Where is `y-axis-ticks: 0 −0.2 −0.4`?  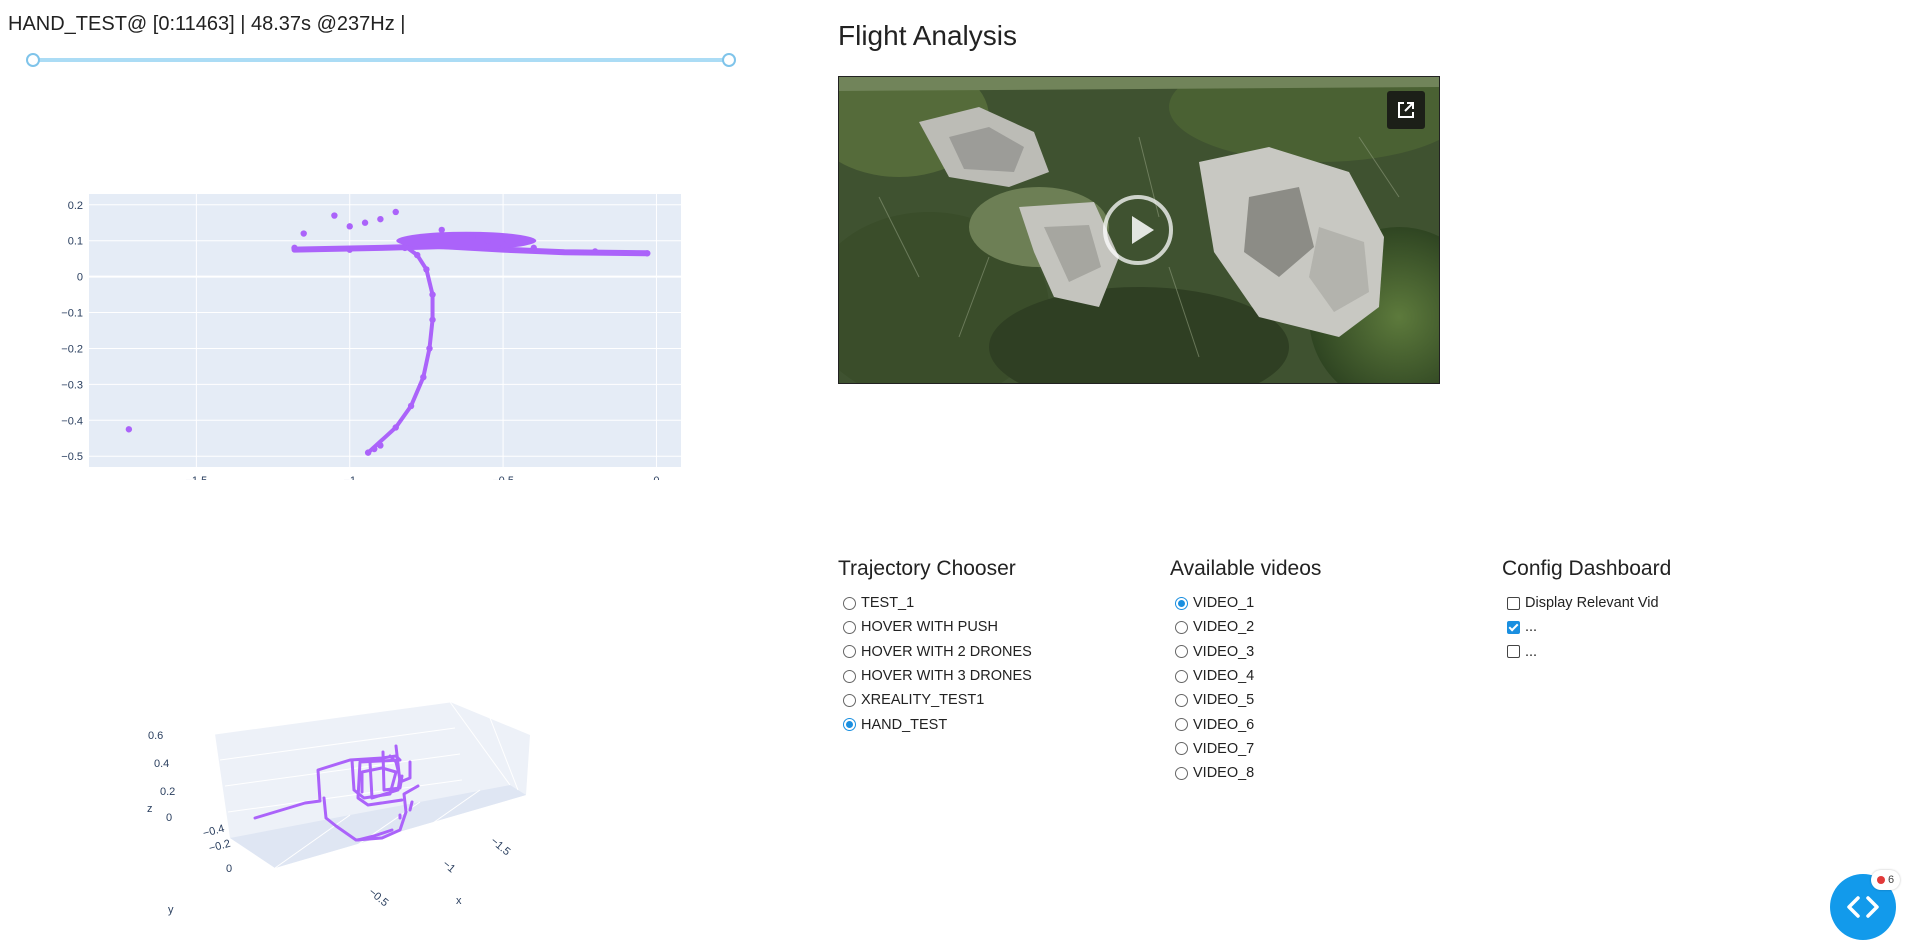
y-axis-ticks: 0 −0.2 −0.4 is located at coordinates (217, 849).